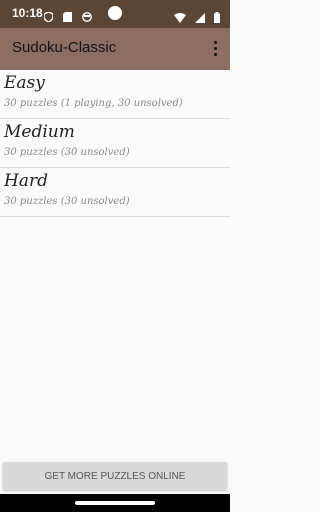 This screenshot has width=320, height=512. I want to click on level-name: Medium, so click(39, 132).